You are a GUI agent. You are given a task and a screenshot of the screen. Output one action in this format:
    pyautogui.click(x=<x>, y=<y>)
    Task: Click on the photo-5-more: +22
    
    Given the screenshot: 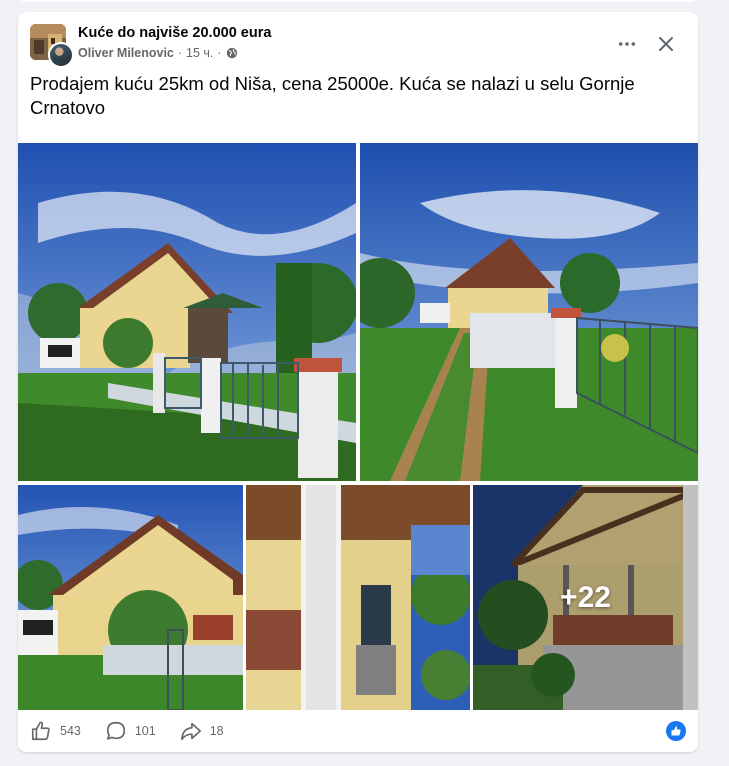 What is the action you would take?
    pyautogui.click(x=585, y=597)
    